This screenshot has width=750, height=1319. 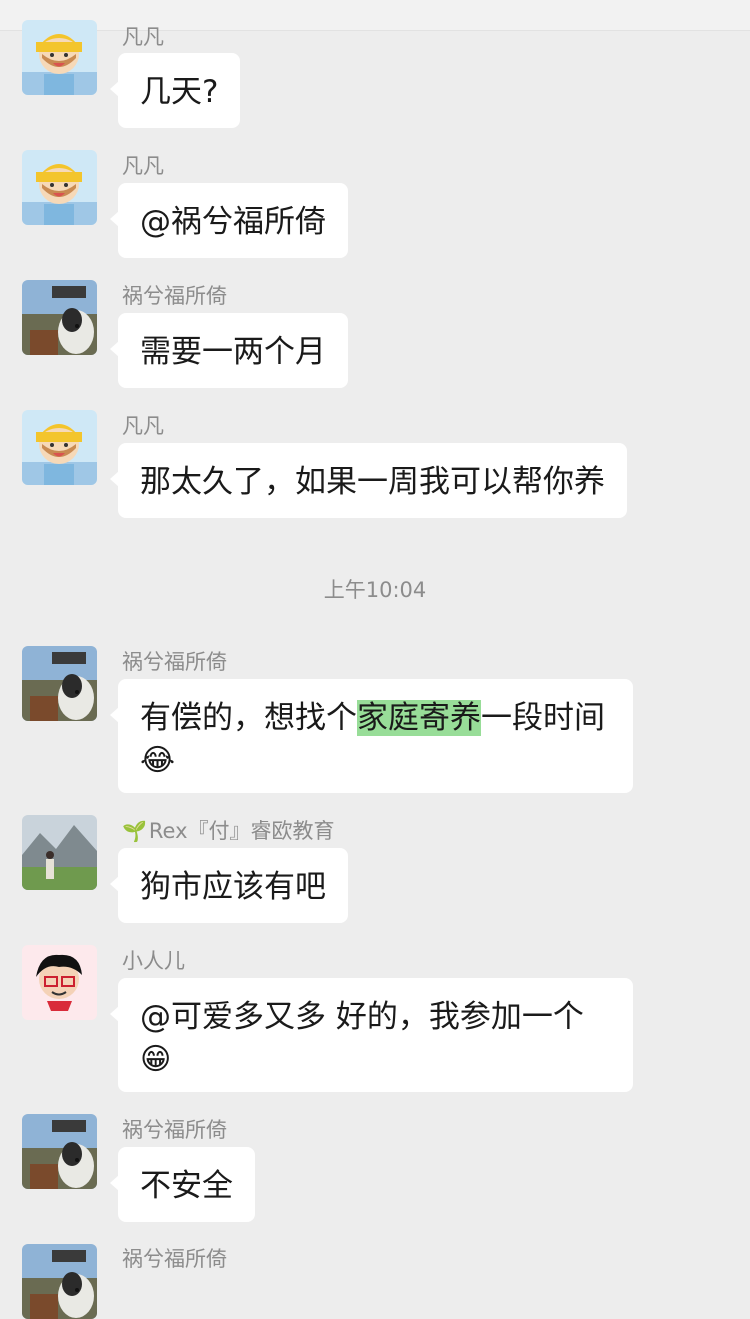 I want to click on message-text: 那太久了，如果一周我可以帮你养, so click(x=372, y=482).